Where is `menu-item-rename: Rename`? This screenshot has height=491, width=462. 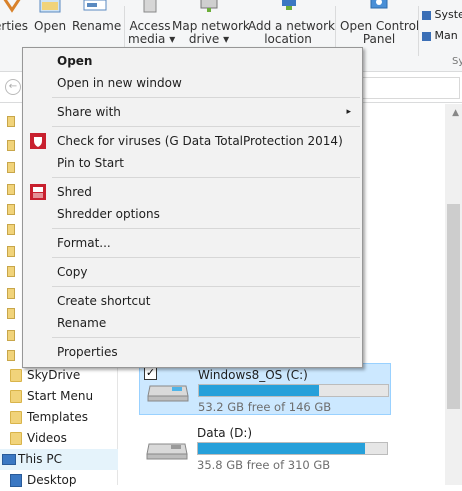
menu-item-rename: Rename is located at coordinates (192, 323).